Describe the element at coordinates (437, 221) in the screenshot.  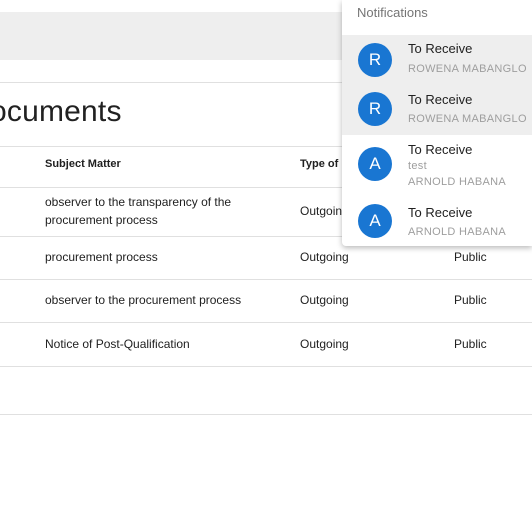
I see `notification-item: A To Receive ARNOLD HABANA` at that location.